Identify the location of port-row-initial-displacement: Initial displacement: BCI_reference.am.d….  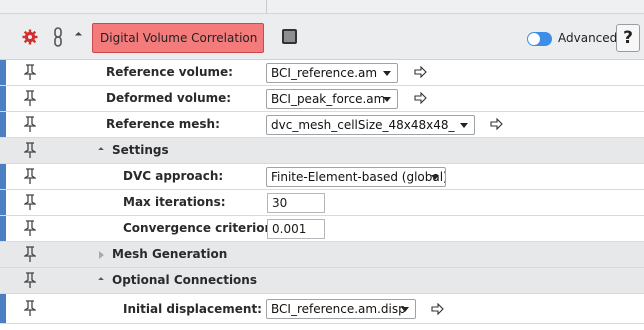
(322, 309).